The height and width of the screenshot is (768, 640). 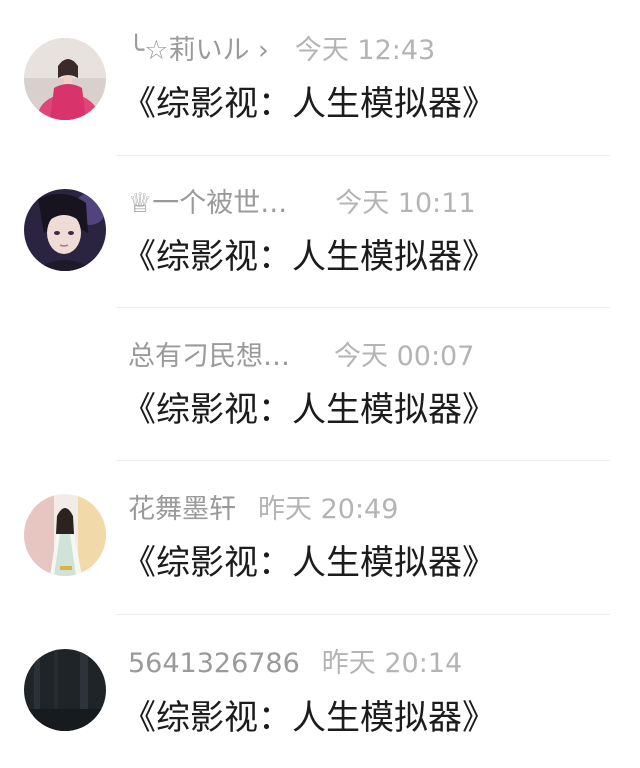 I want to click on message-time: 昨天 20:14, so click(x=392, y=663).